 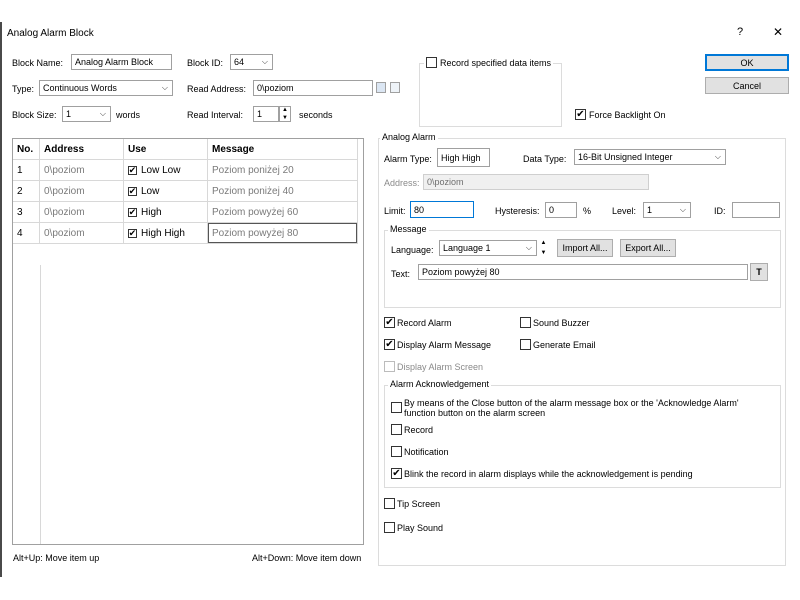 What do you see at coordinates (82, 149) in the screenshot?
I see `header-address: Address` at bounding box center [82, 149].